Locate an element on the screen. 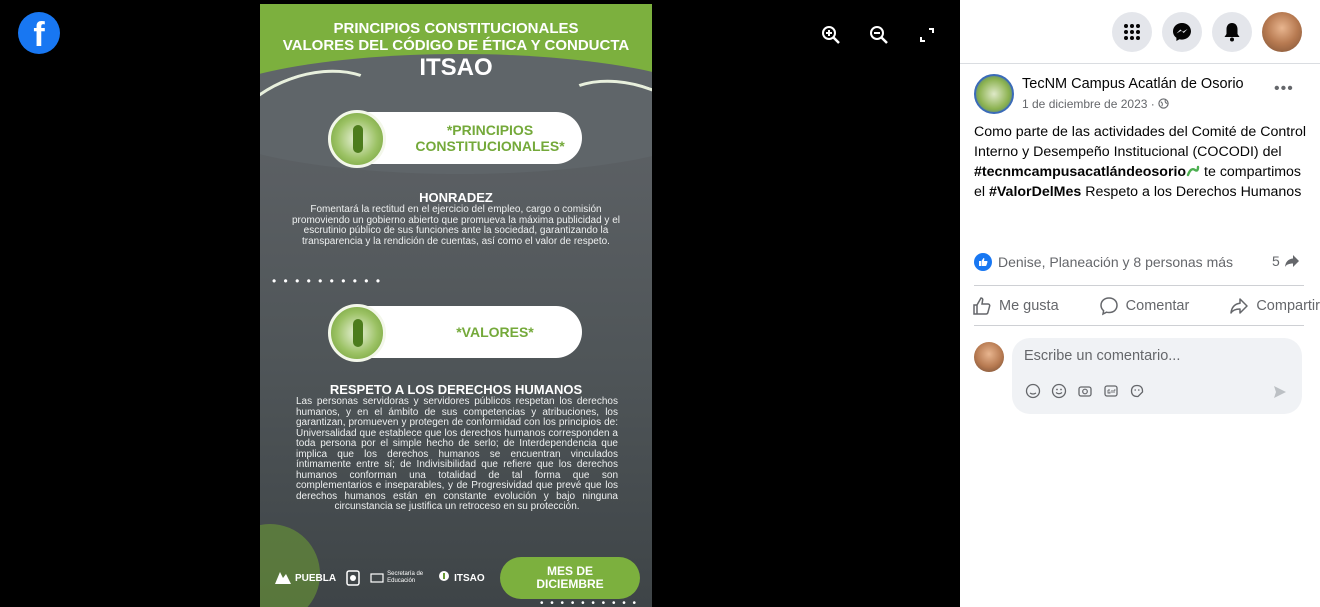 This screenshot has height=607, width=1320. honradez-title: HONRADEZ is located at coordinates (456, 197).